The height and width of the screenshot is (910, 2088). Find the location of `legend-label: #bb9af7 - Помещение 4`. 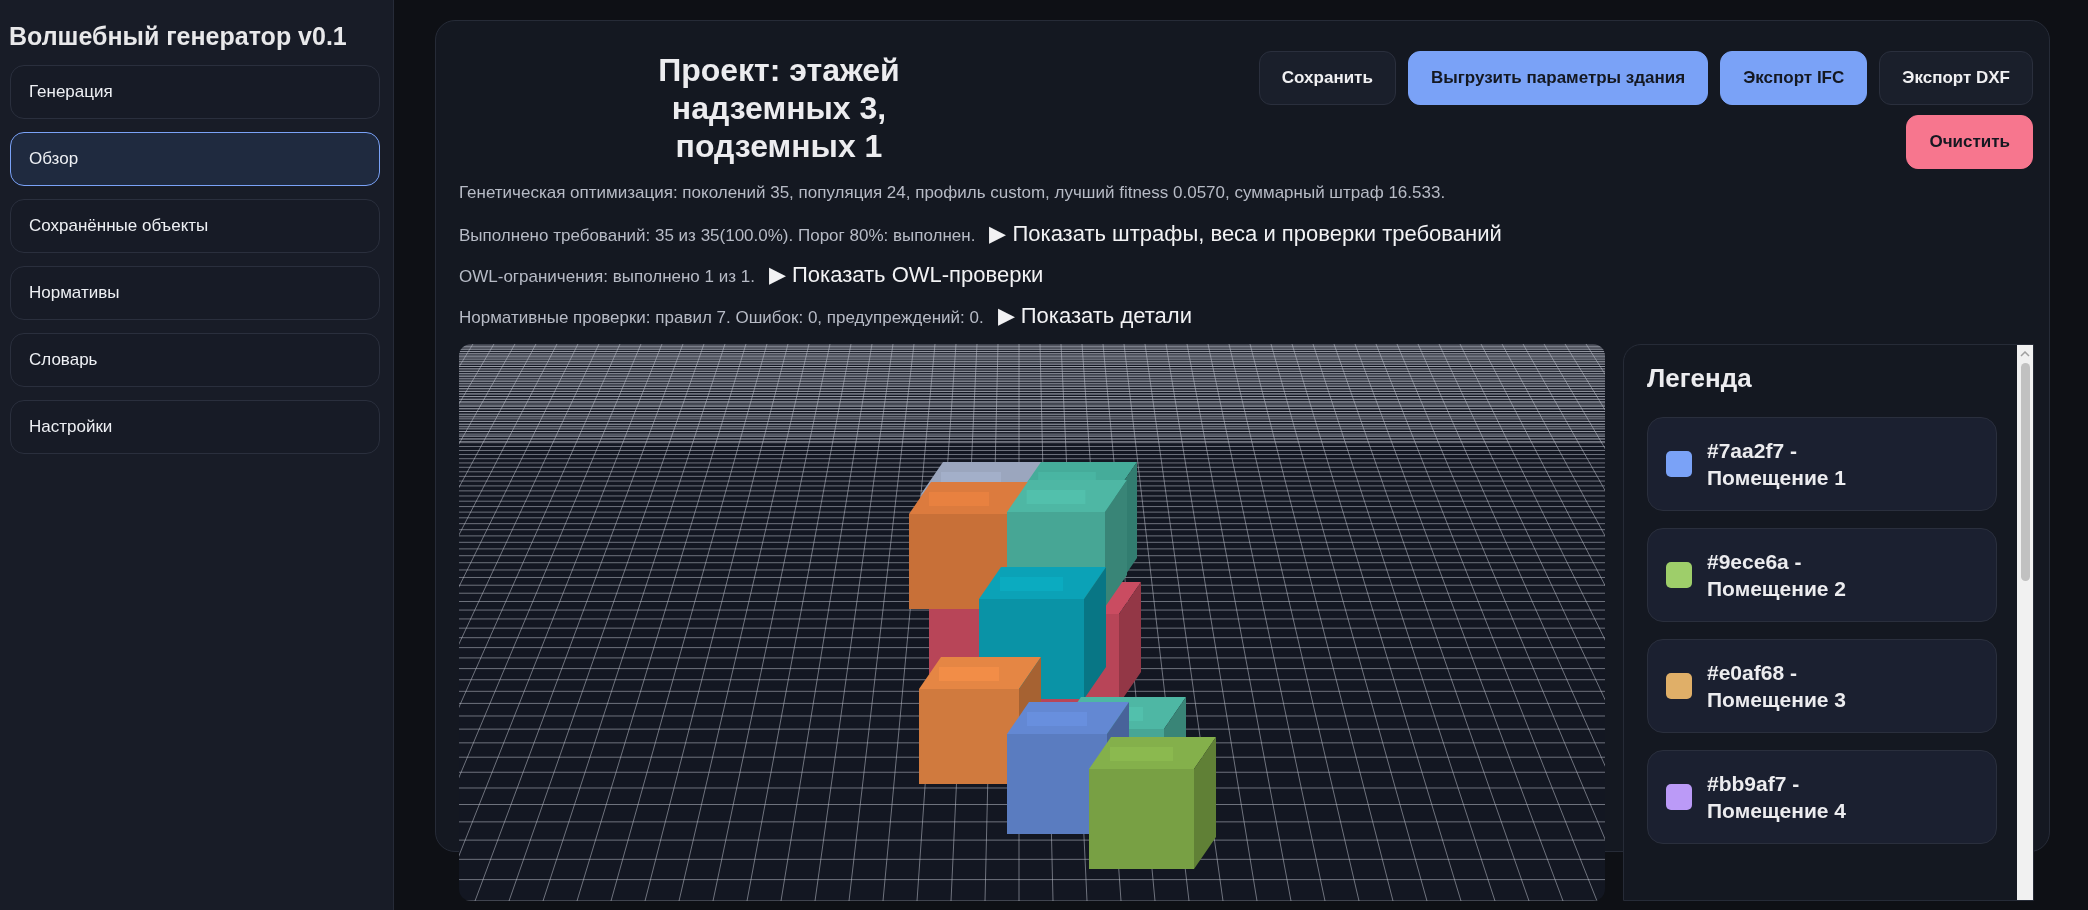

legend-label: #bb9af7 - Помещение 4 is located at coordinates (1777, 797).